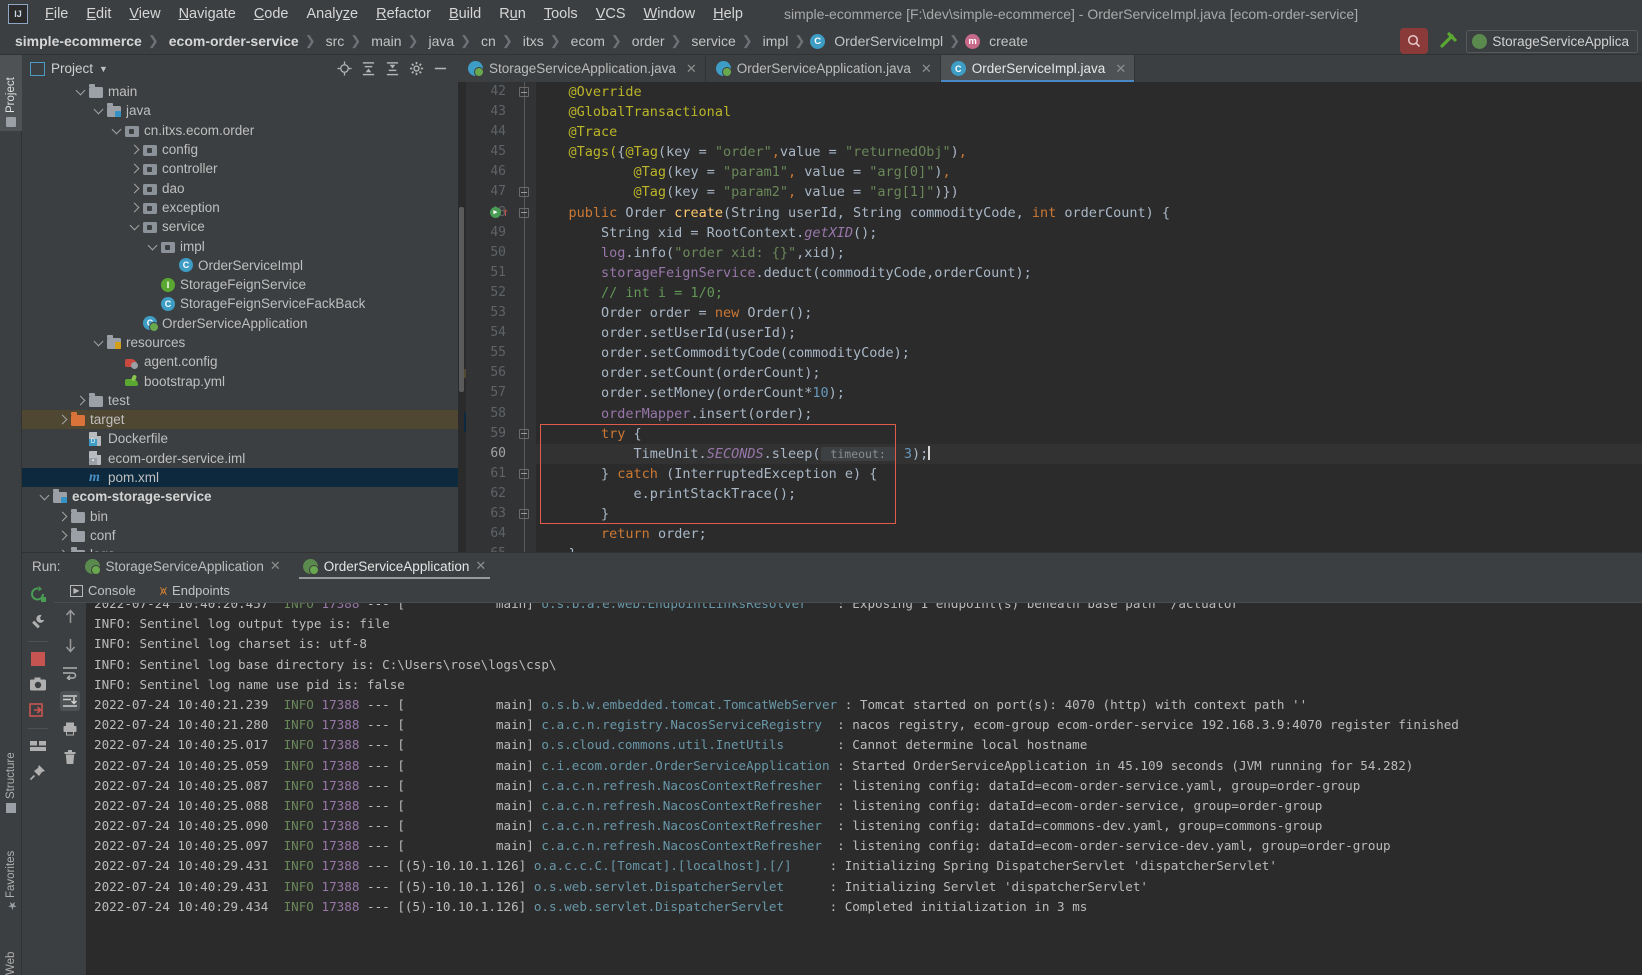  What do you see at coordinates (38, 594) in the screenshot?
I see `rerun-icon` at bounding box center [38, 594].